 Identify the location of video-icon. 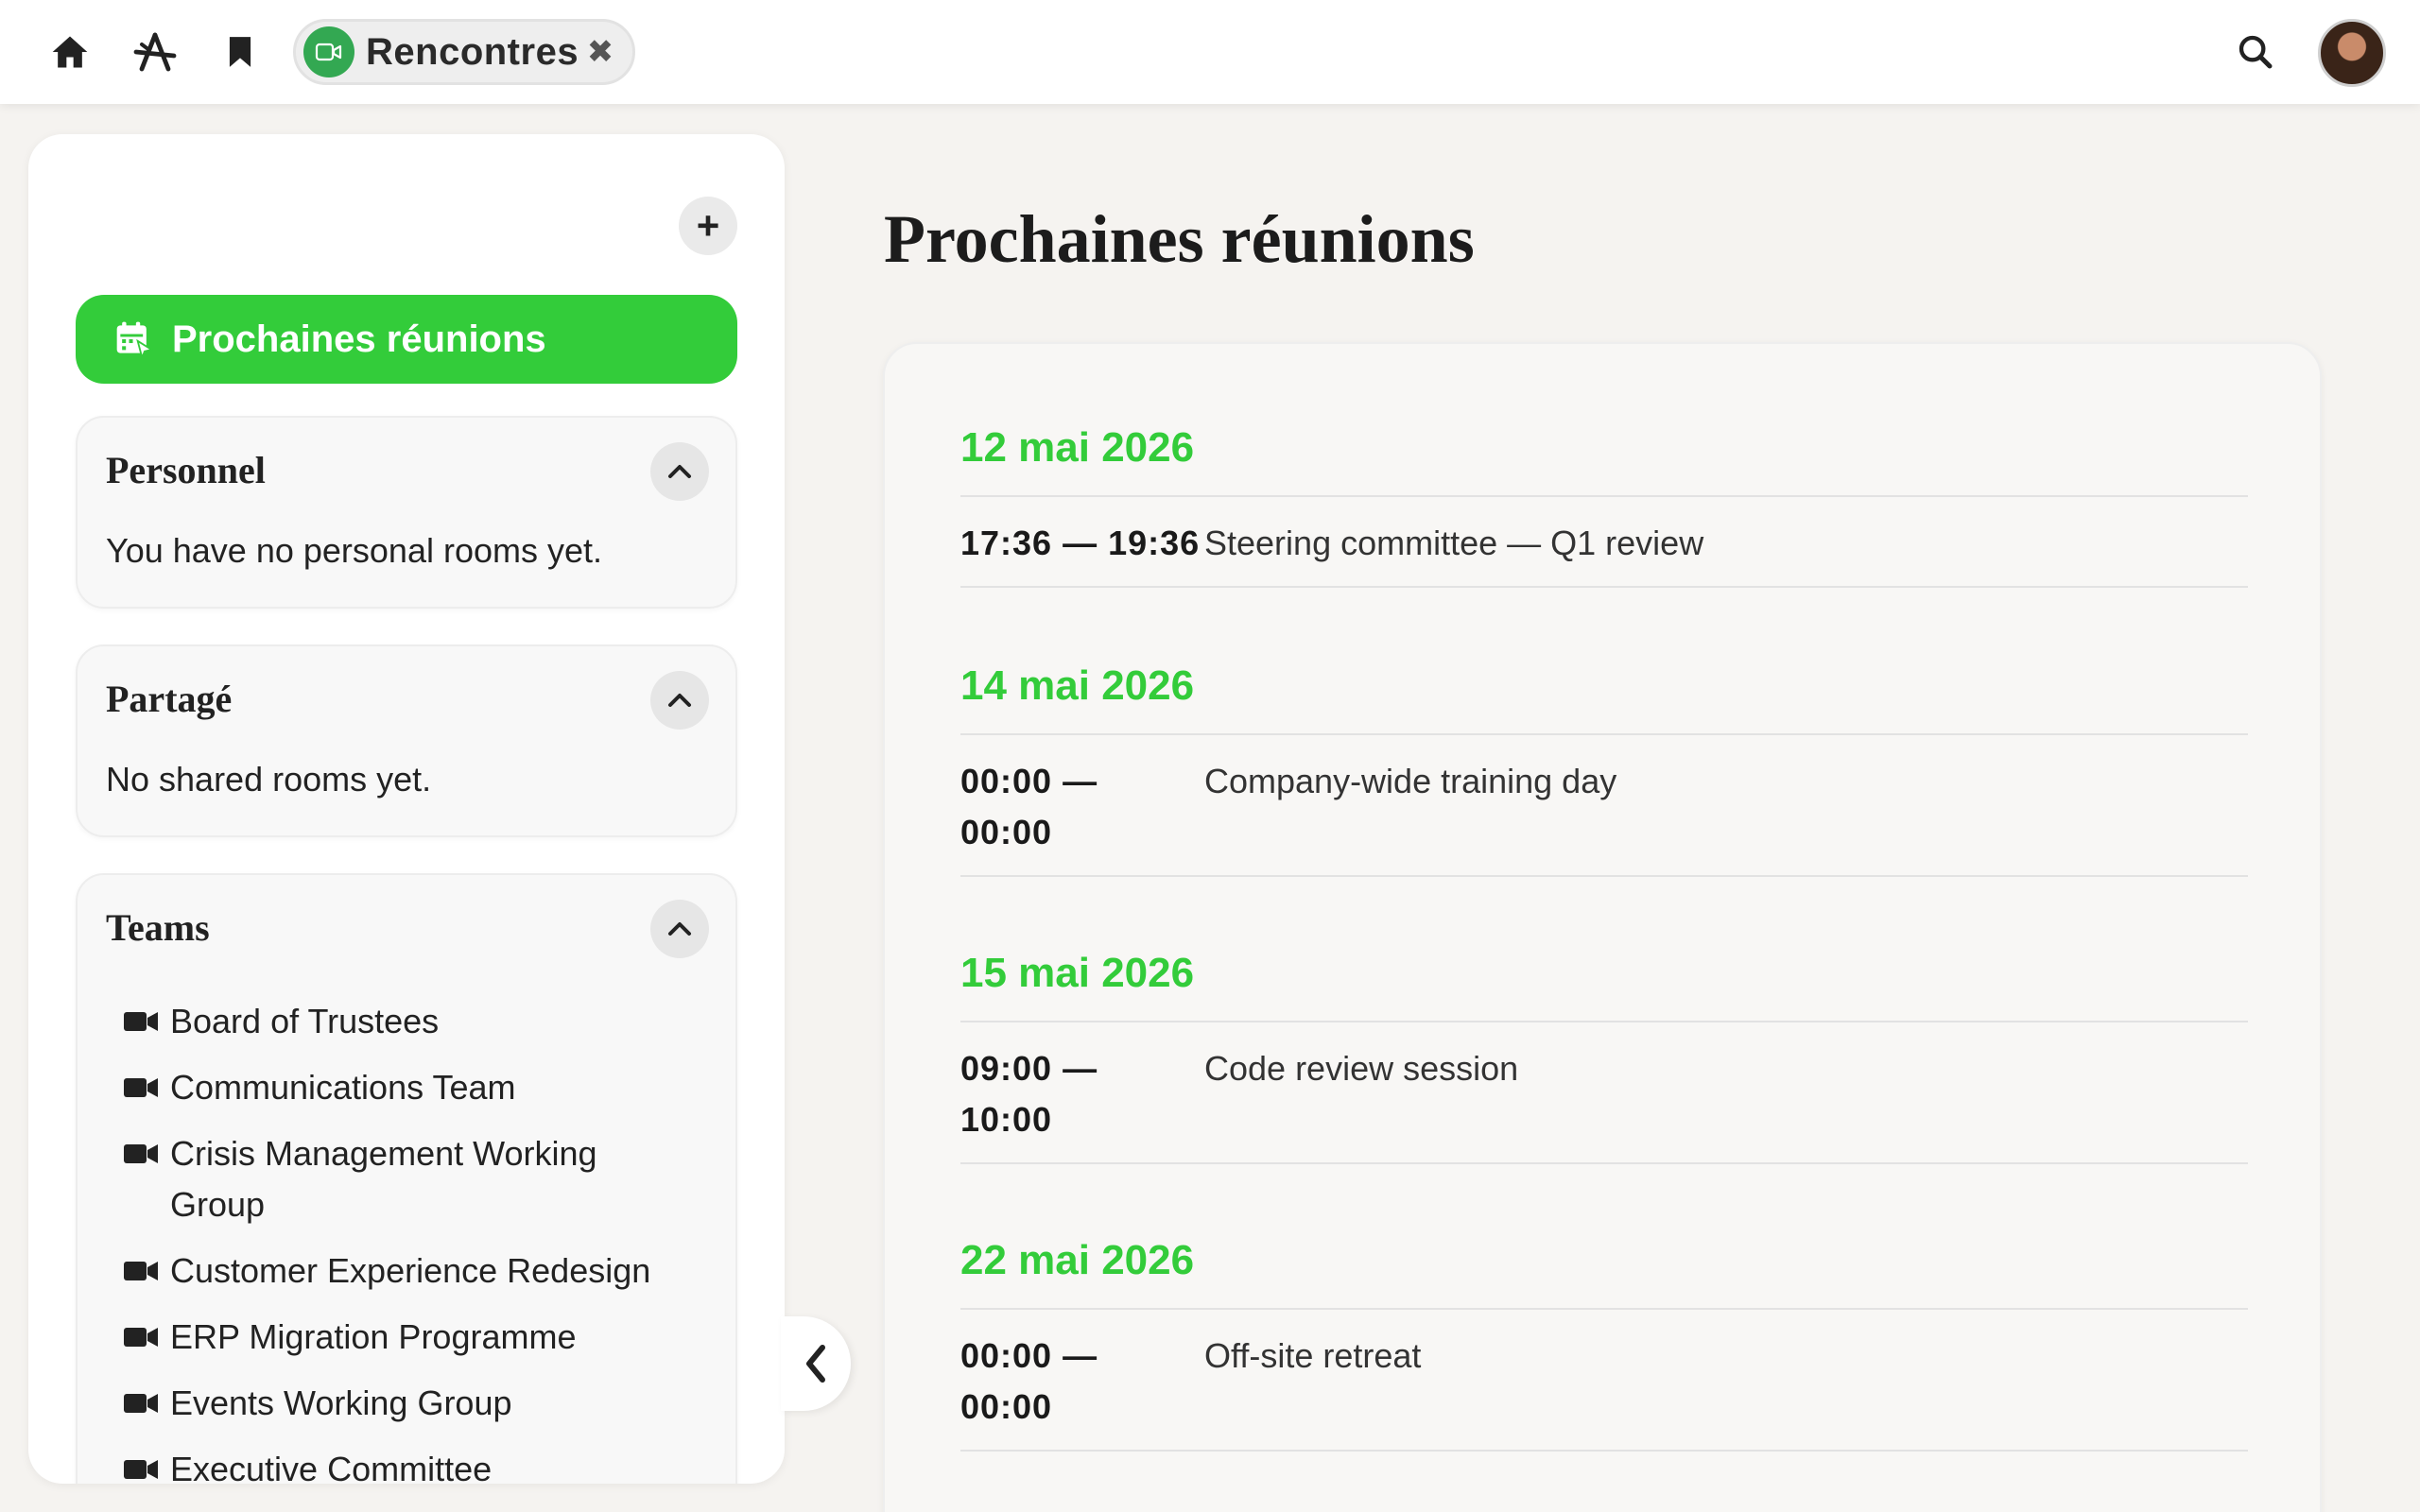
(328, 51).